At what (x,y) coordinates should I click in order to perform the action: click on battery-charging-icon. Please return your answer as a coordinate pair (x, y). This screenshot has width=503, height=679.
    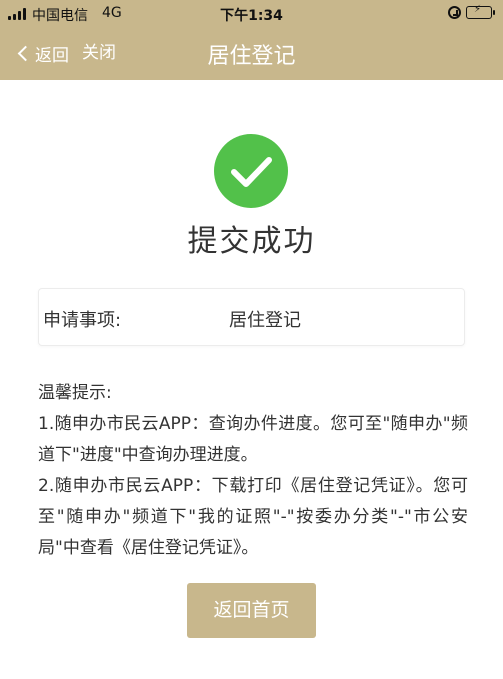
    Looking at the image, I should click on (480, 12).